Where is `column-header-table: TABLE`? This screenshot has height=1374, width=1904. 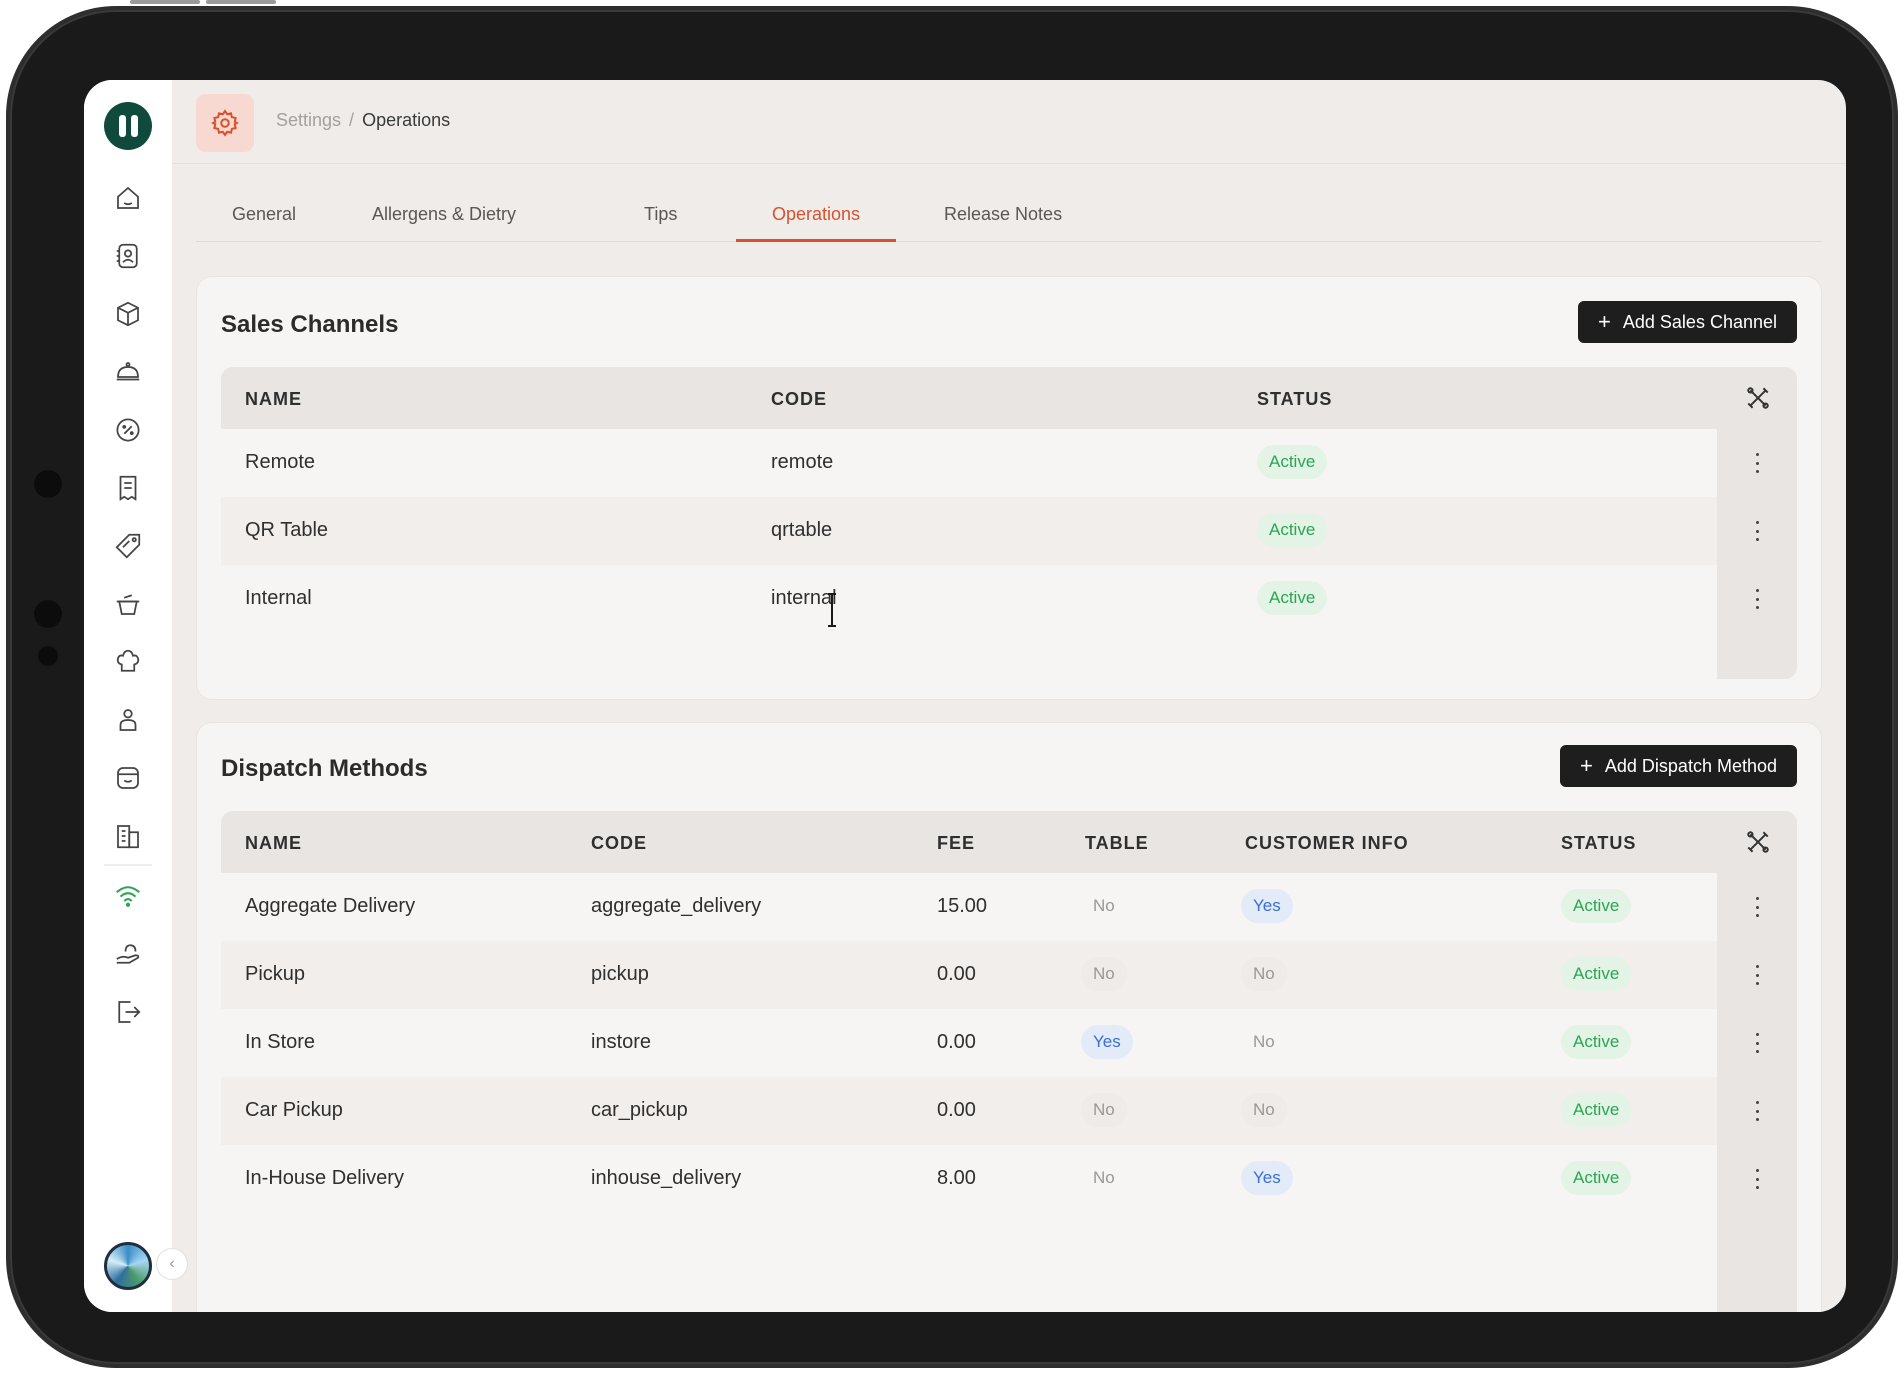 column-header-table: TABLE is located at coordinates (1117, 843).